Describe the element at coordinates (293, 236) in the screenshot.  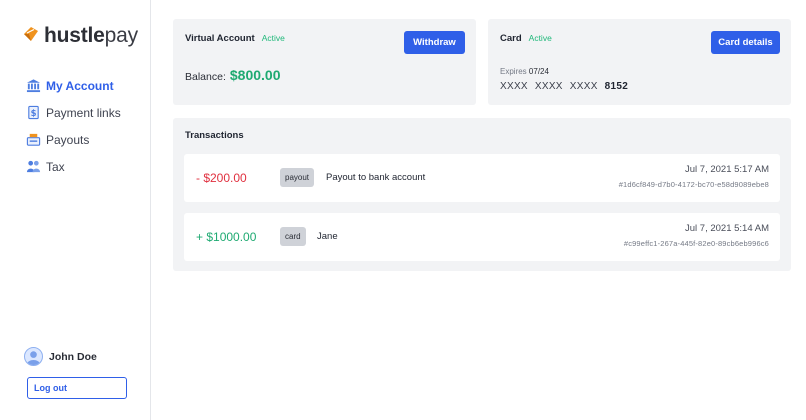
I see `transaction-type-tag: card` at that location.